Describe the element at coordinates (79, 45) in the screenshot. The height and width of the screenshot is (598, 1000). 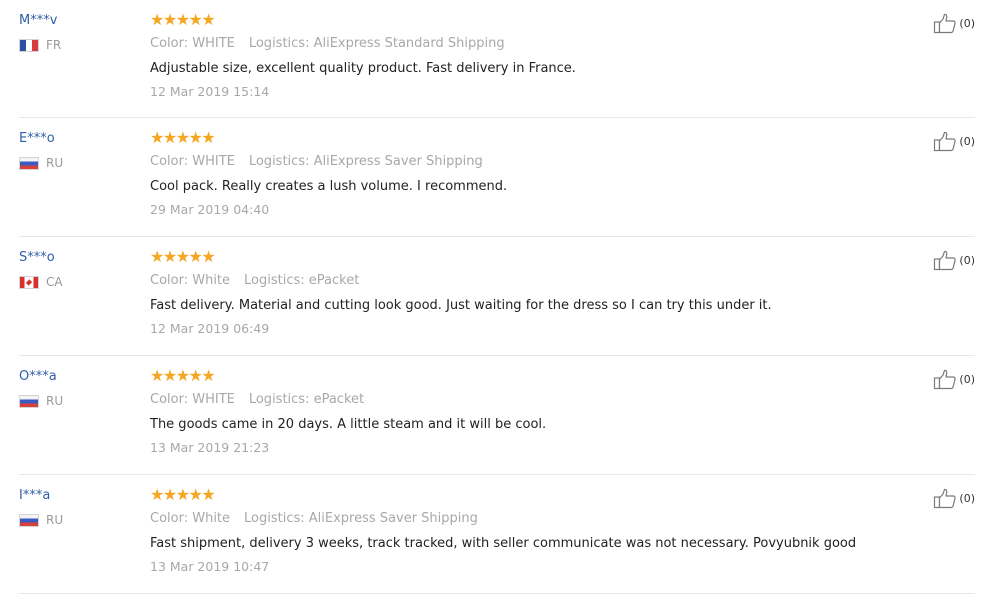
I see `reviewer-country: FR` at that location.